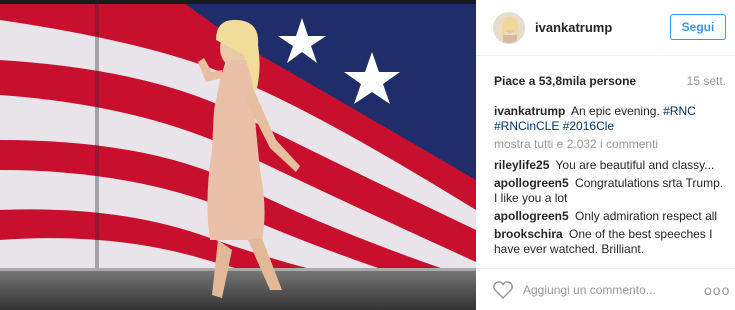 Image resolution: width=735 pixels, height=310 pixels. What do you see at coordinates (521, 165) in the screenshot?
I see `comment-author: rileylife25` at bounding box center [521, 165].